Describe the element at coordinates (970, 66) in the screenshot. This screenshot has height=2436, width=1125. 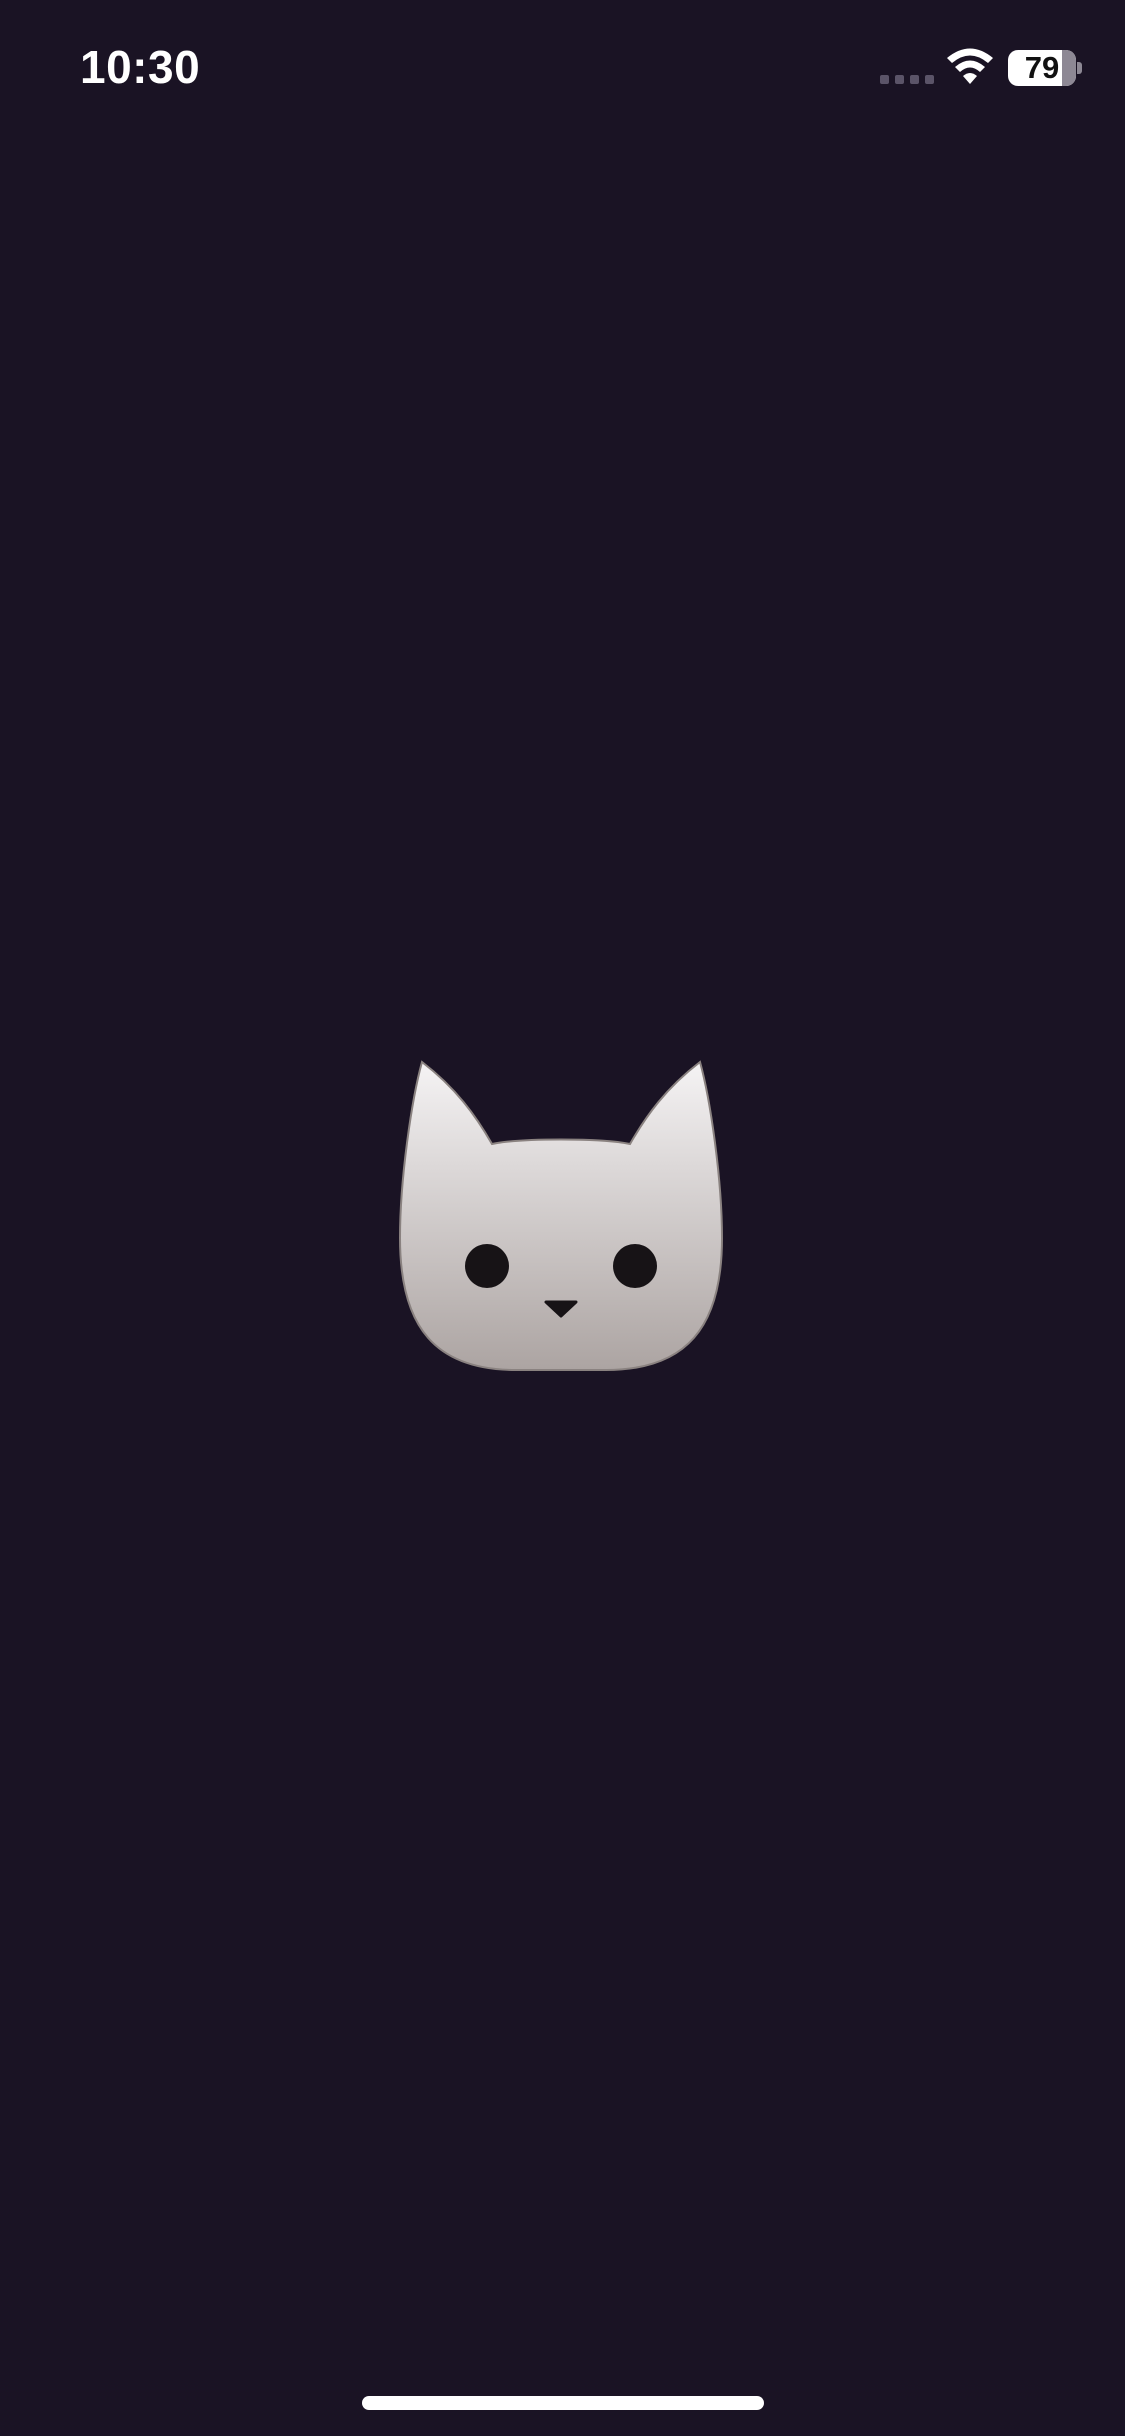
I see `wifi-icon` at that location.